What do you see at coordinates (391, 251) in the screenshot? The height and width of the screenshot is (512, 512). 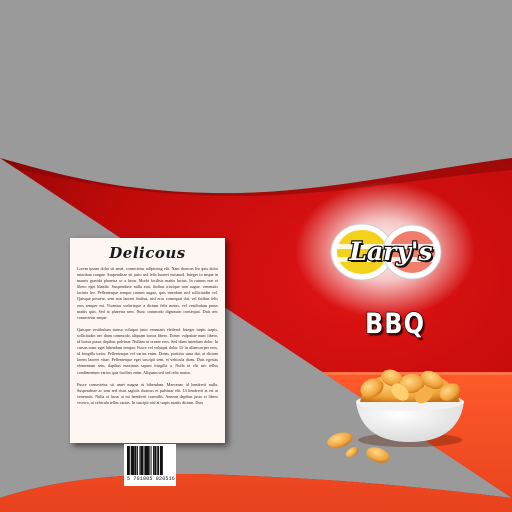 I see `brand-logo-text: Lary's` at bounding box center [391, 251].